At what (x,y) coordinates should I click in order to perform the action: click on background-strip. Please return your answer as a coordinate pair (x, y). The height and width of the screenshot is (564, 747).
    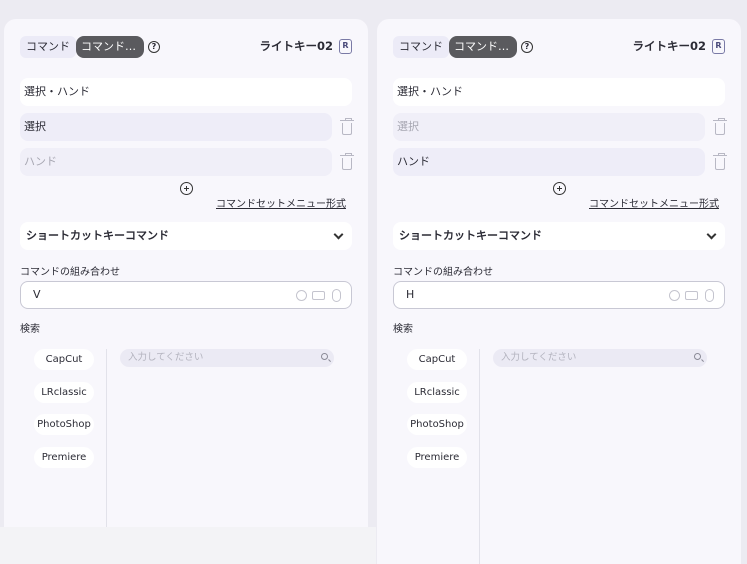
    Looking at the image, I should click on (188, 545).